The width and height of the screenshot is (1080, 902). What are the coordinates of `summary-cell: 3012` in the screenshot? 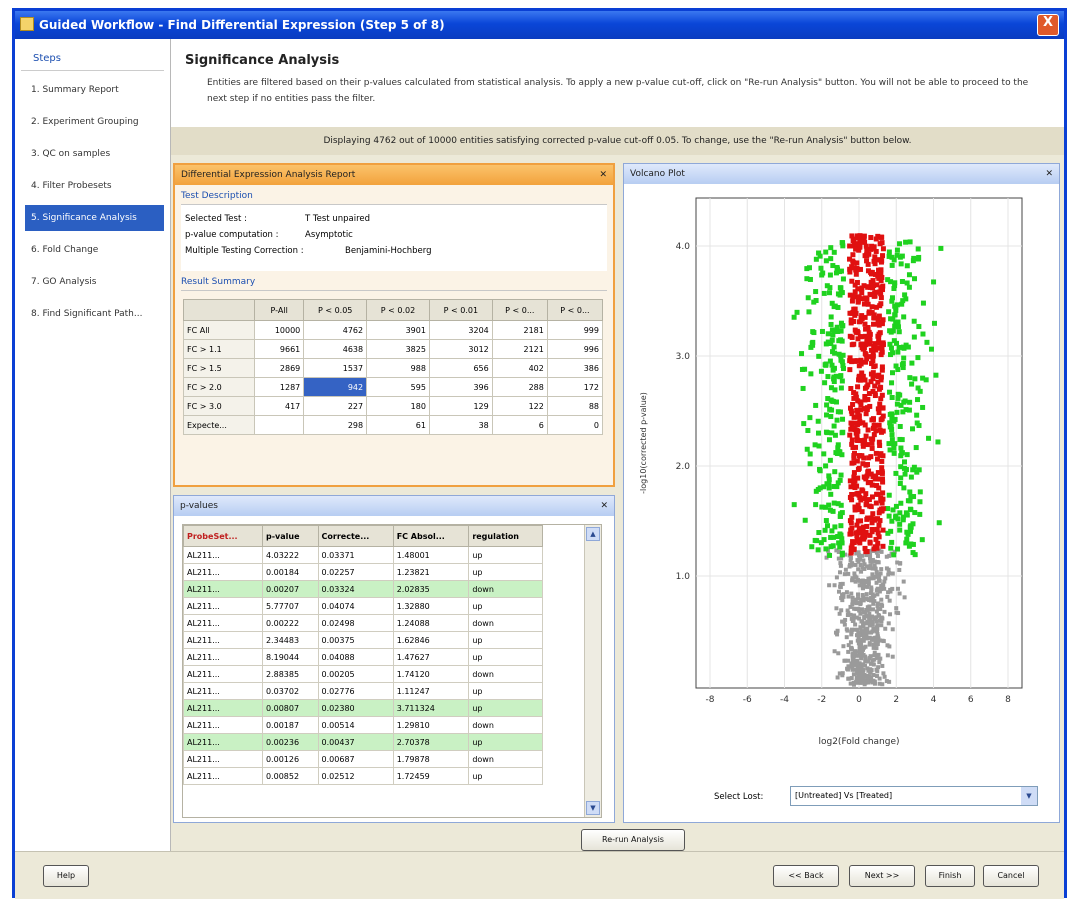 It's located at (460, 349).